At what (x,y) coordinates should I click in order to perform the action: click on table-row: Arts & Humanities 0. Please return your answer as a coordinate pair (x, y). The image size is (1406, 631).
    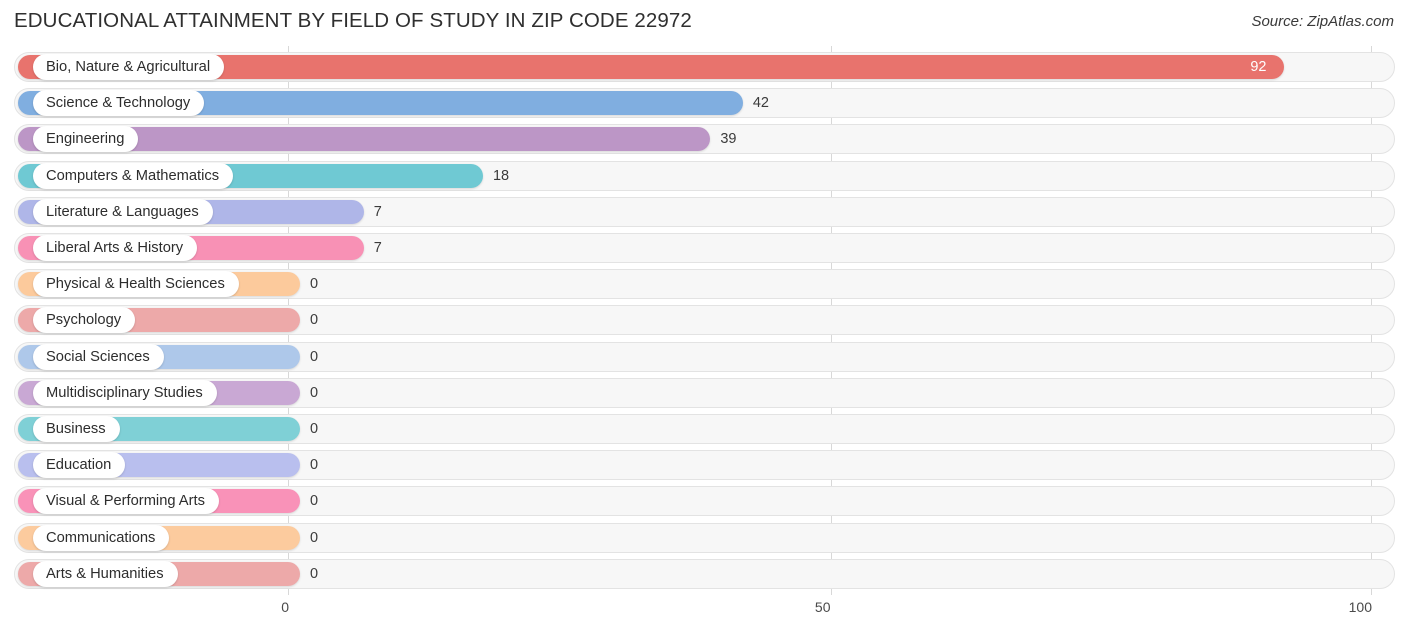
    Looking at the image, I should click on (704, 573).